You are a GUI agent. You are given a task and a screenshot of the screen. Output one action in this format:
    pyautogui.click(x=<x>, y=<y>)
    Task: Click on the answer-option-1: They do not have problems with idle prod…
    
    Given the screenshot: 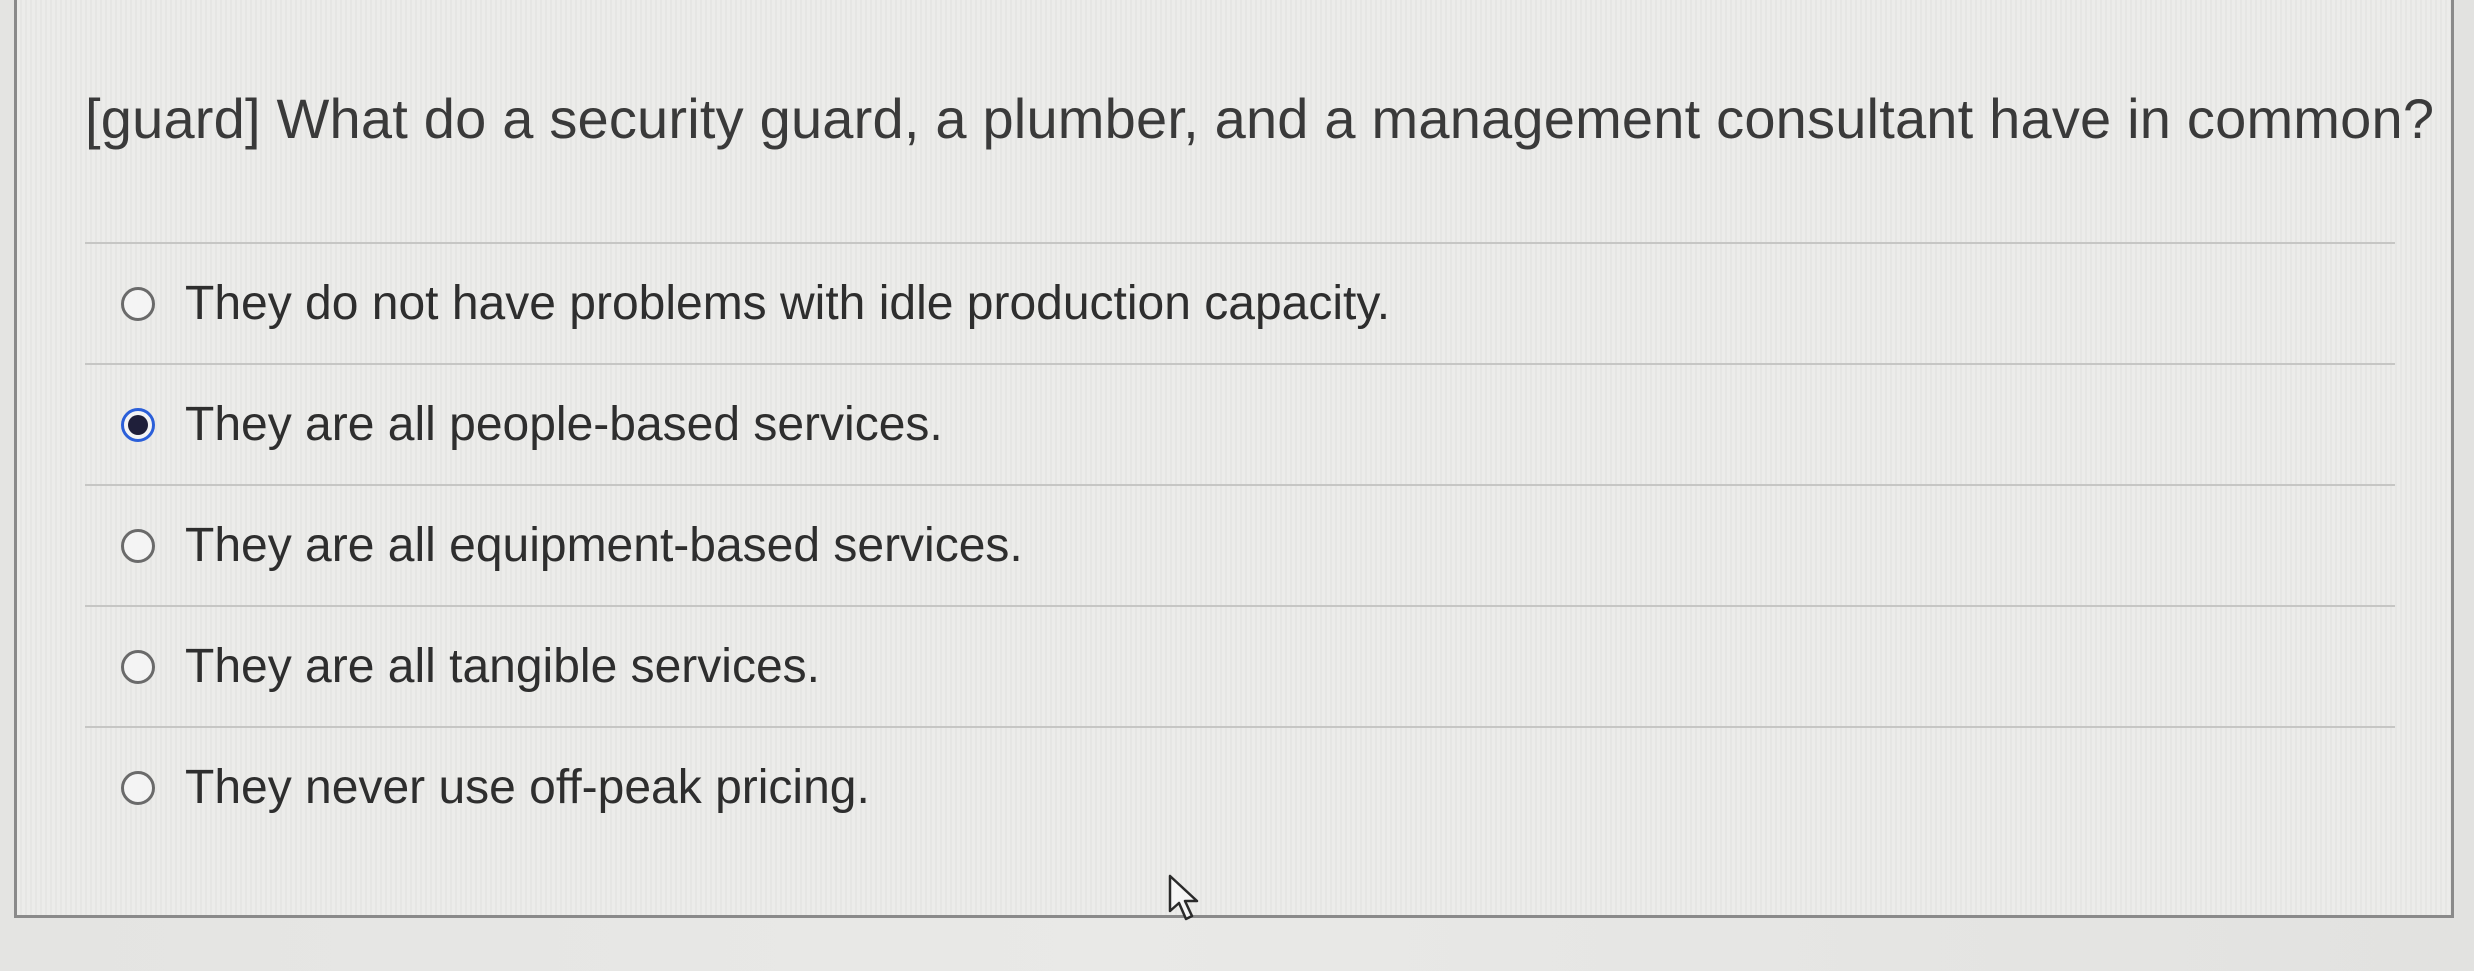 What is the action you would take?
    pyautogui.click(x=1240, y=303)
    